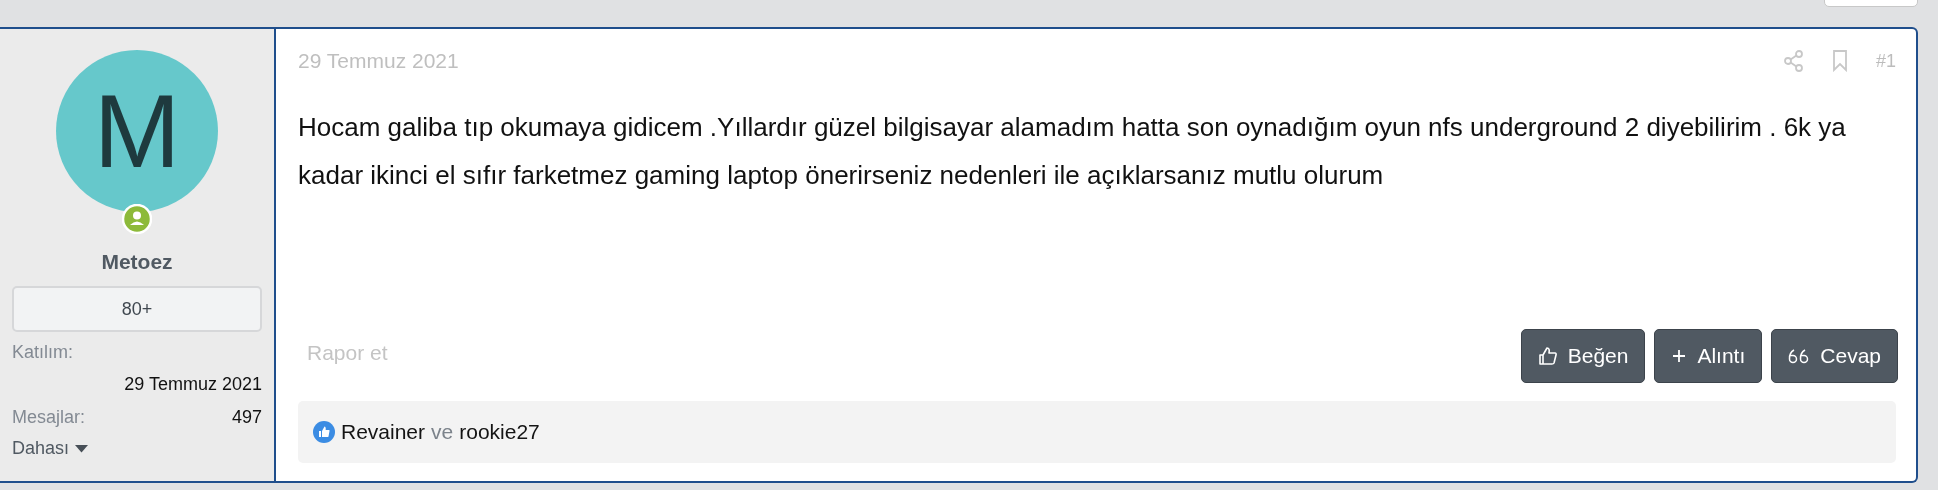  Describe the element at coordinates (49, 417) in the screenshot. I see `stat-label: Mesajlar:` at that location.